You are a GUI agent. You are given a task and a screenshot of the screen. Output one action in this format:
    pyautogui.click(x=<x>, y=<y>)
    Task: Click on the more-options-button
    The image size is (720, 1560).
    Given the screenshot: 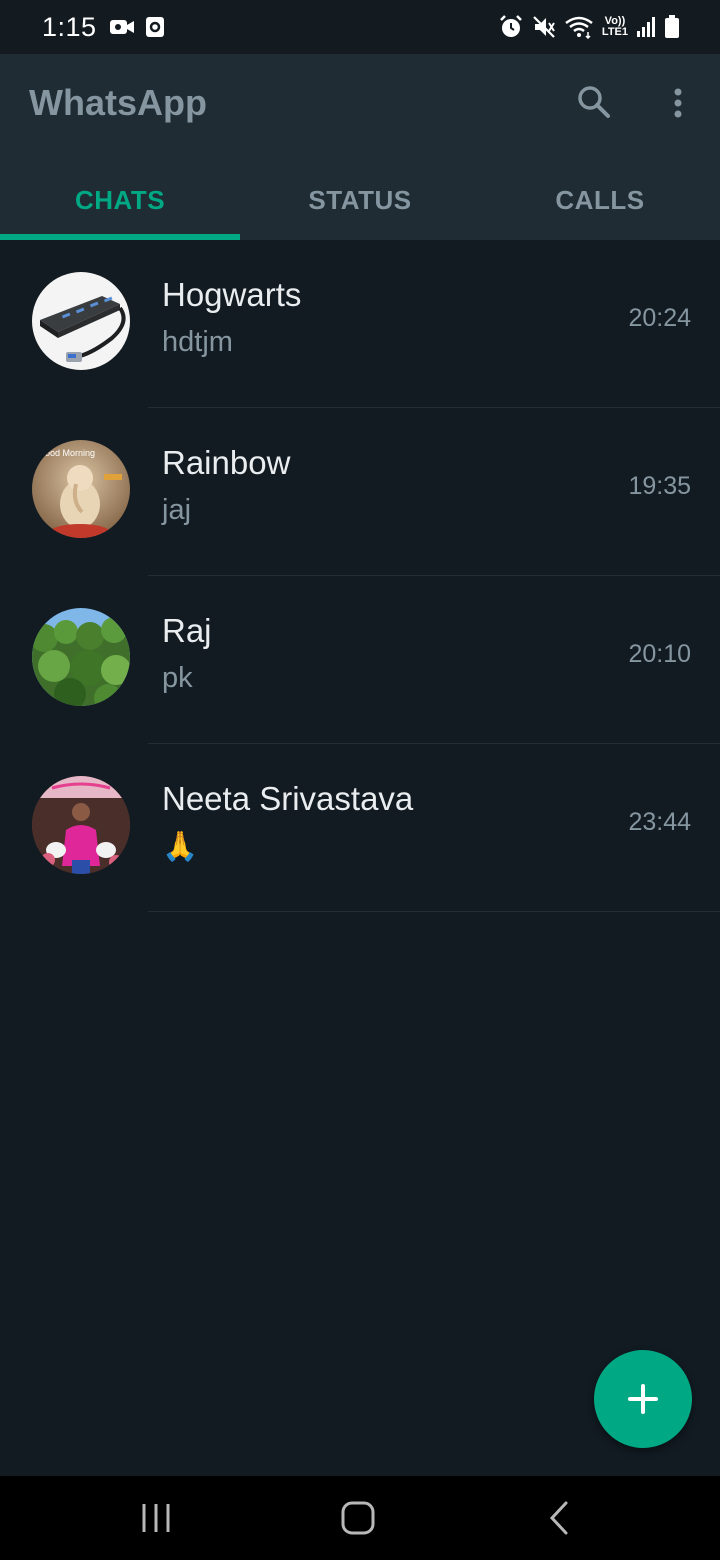 What is the action you would take?
    pyautogui.click(x=678, y=104)
    